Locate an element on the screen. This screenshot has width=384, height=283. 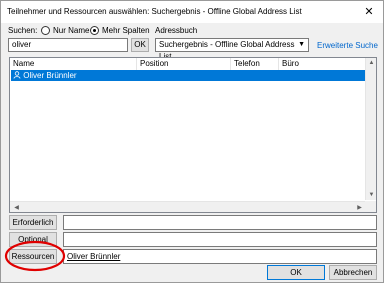
column-header-name: Name is located at coordinates (73, 64).